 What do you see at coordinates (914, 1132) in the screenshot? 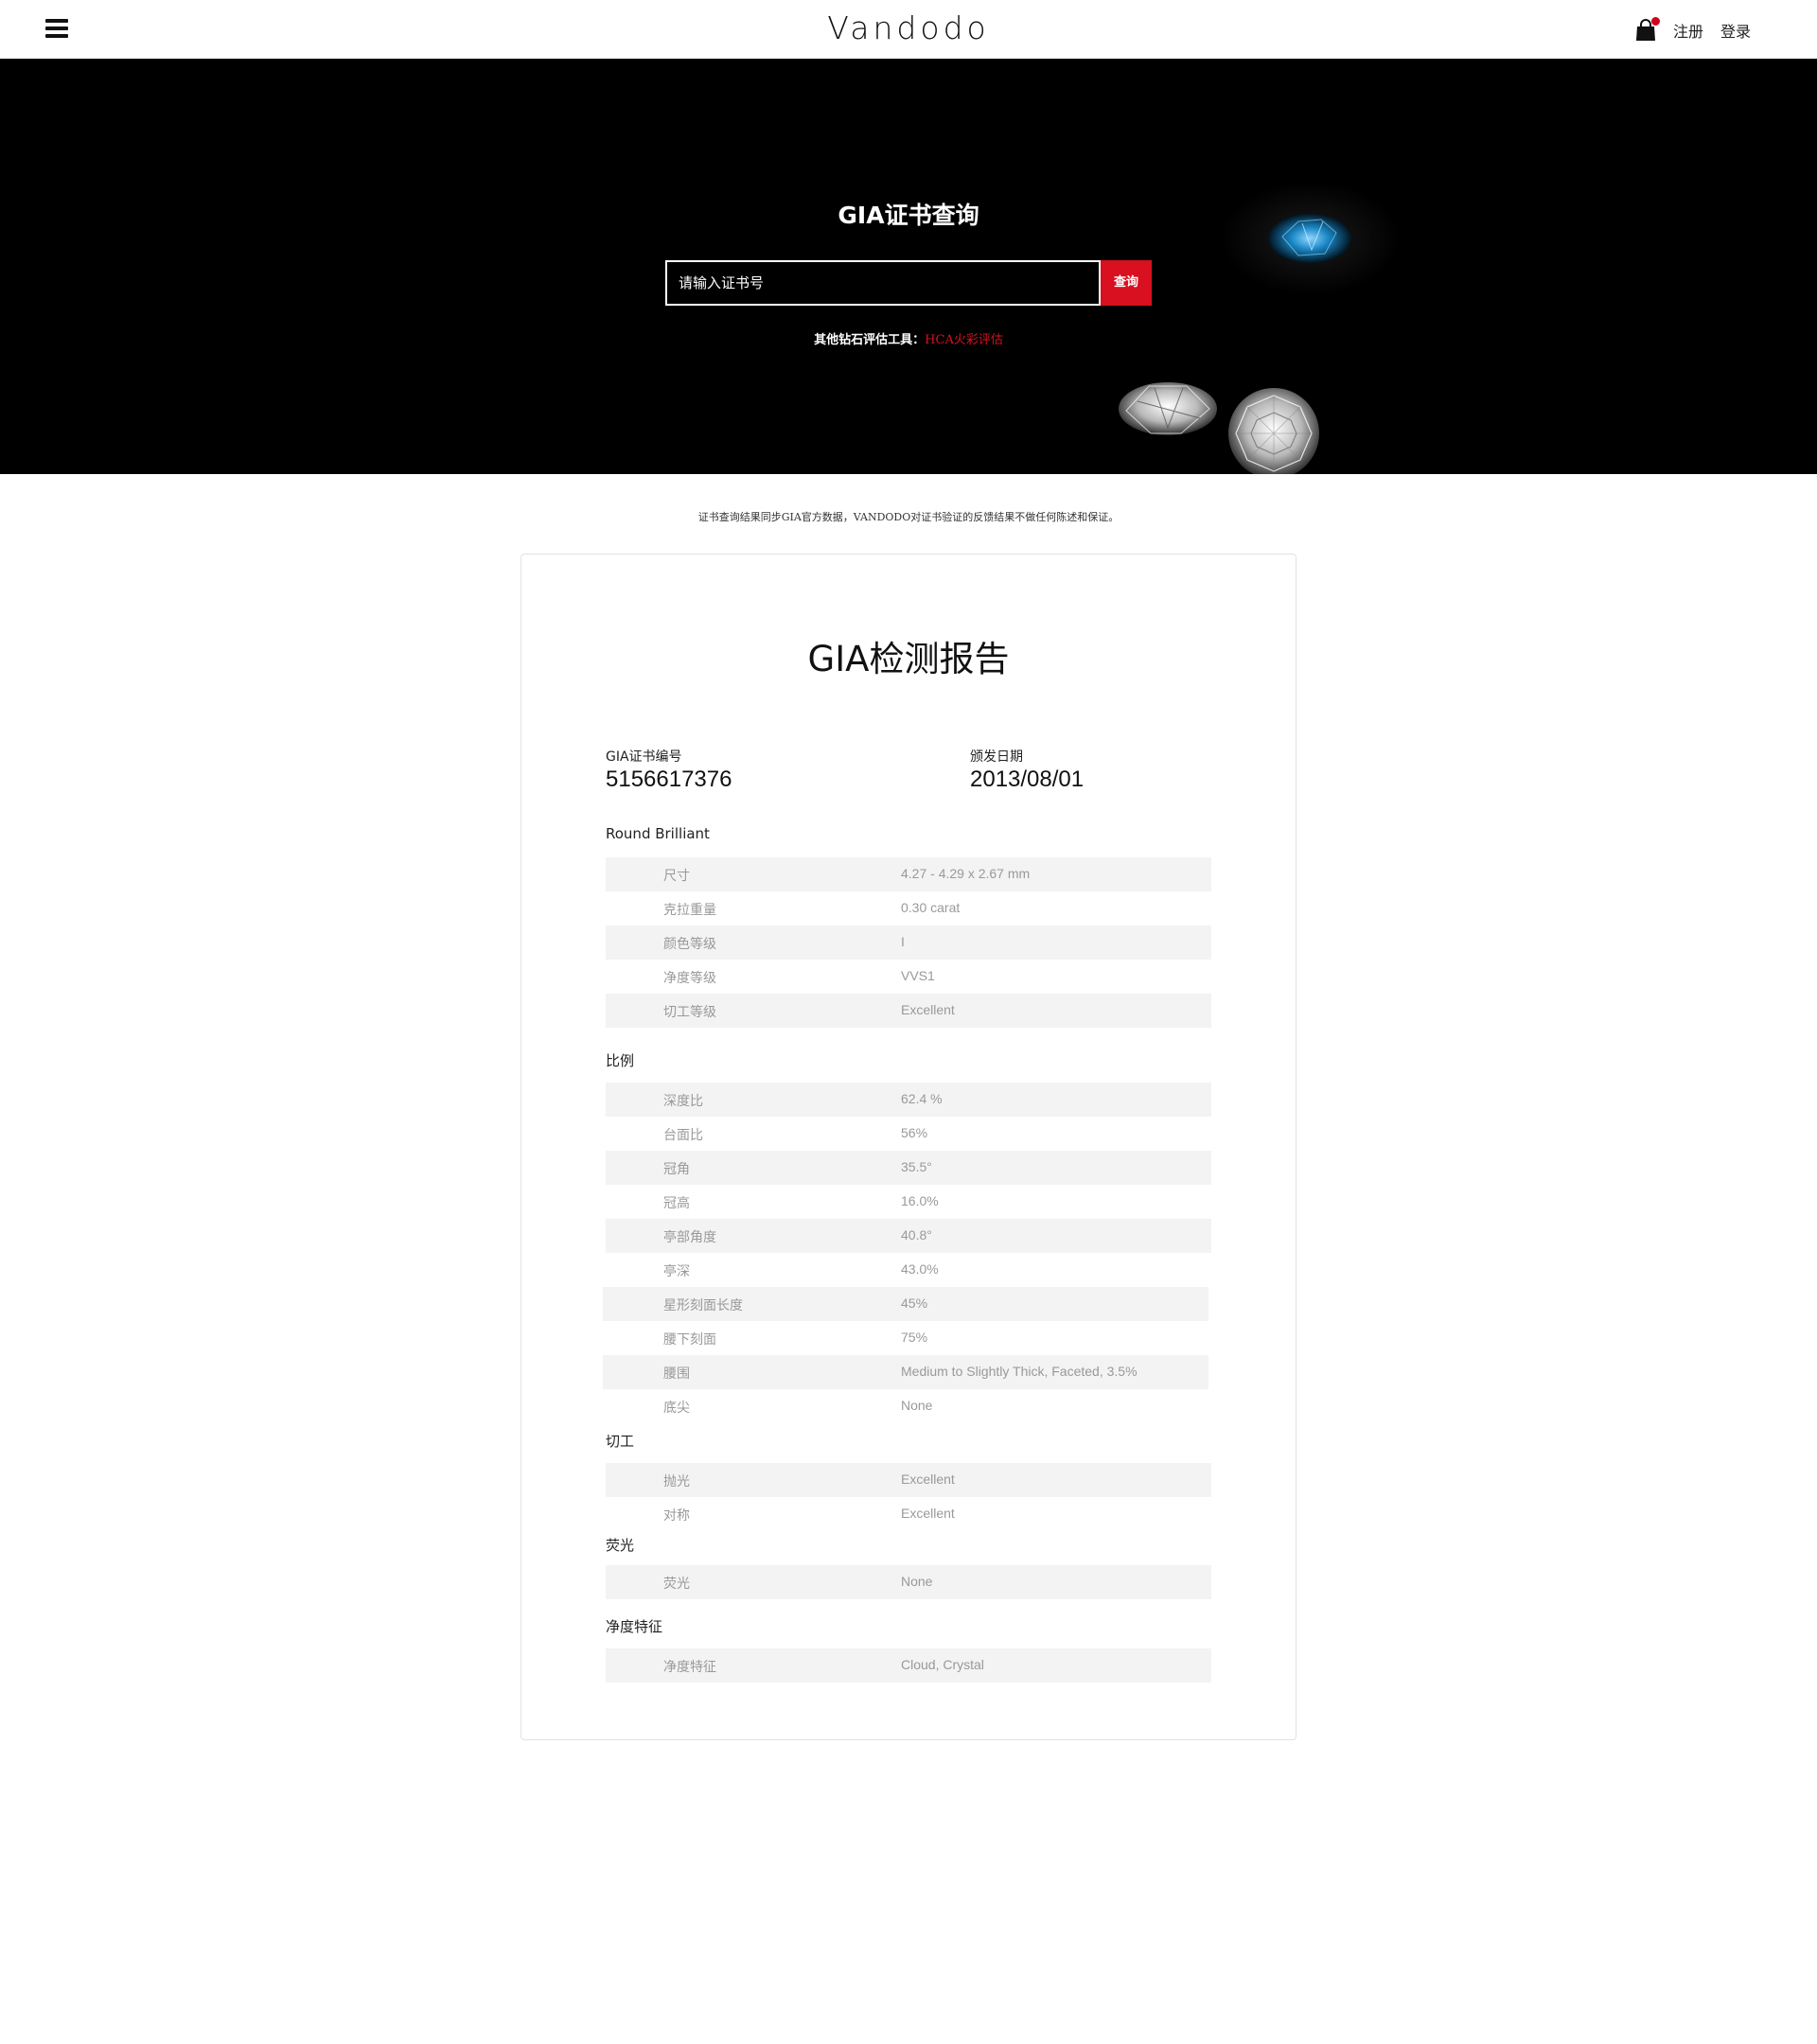
I see `row-value: 56%` at bounding box center [914, 1132].